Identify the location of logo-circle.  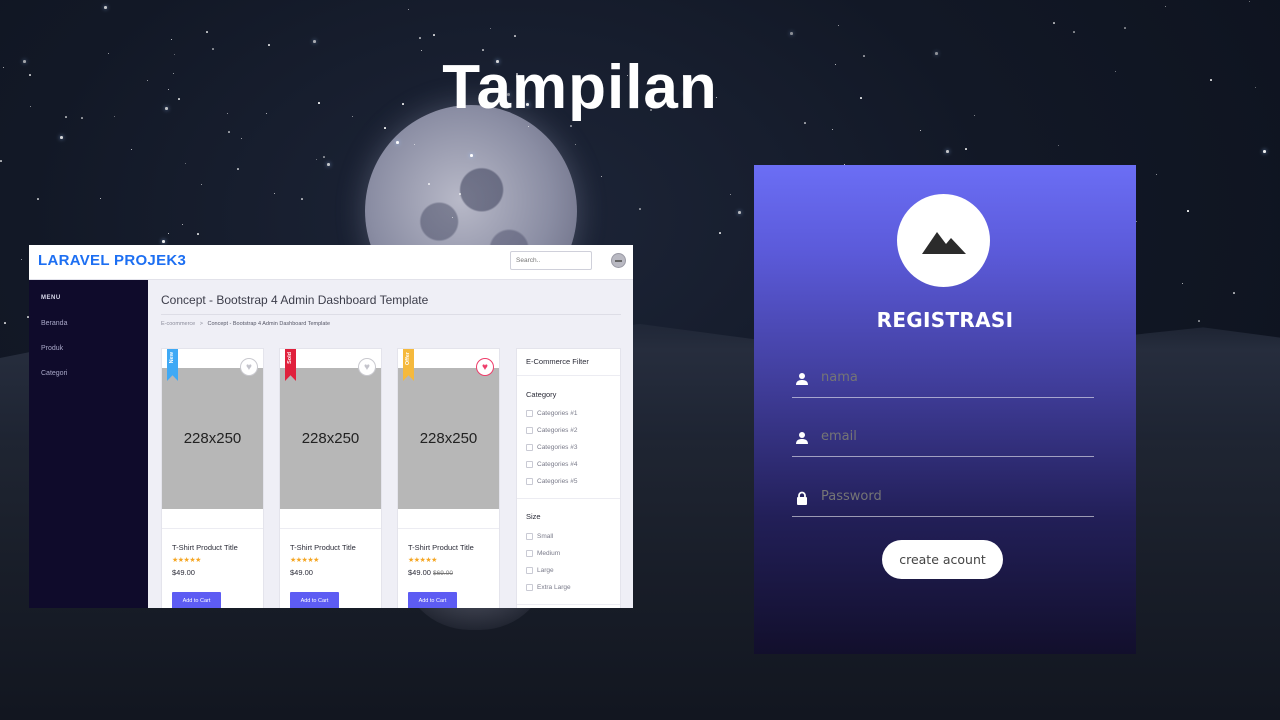
(943, 240).